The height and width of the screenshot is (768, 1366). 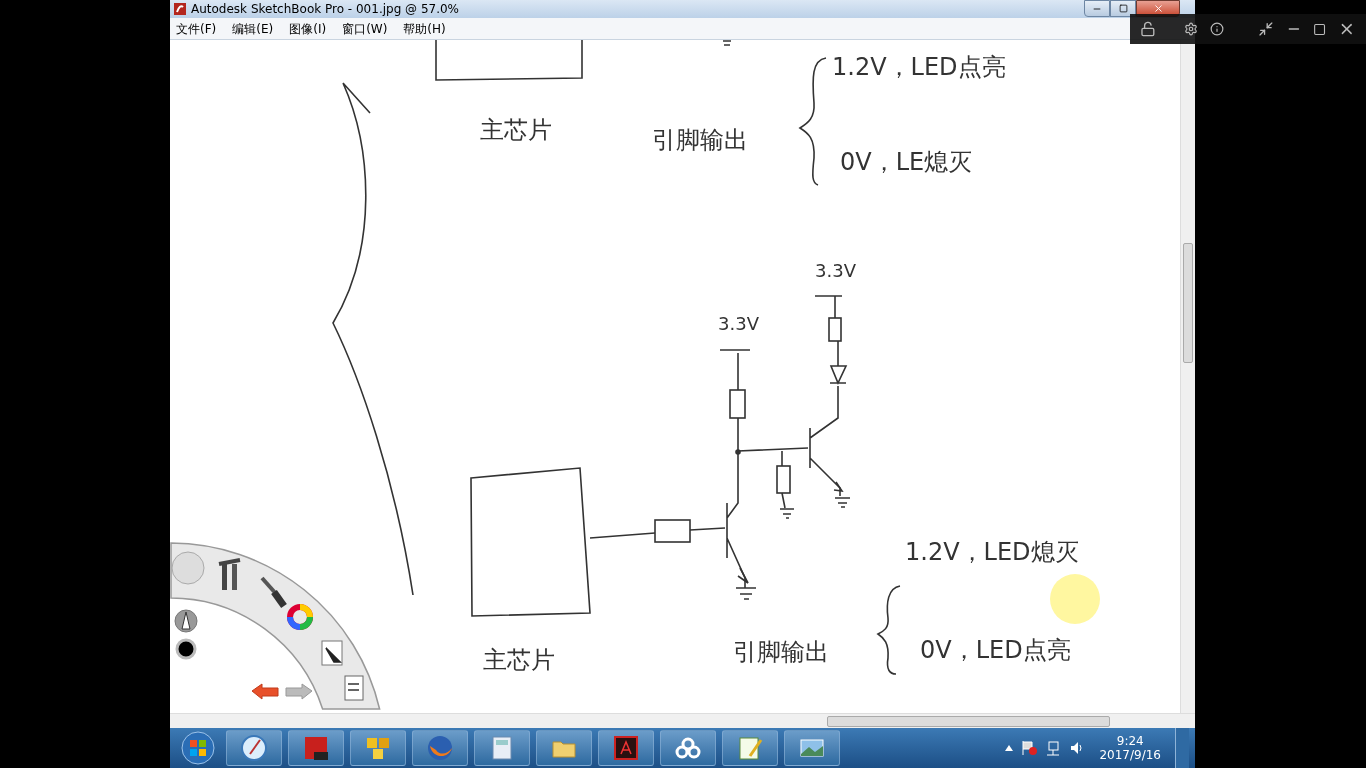 I want to click on menu-item: 编辑(E), so click(x=253, y=28).